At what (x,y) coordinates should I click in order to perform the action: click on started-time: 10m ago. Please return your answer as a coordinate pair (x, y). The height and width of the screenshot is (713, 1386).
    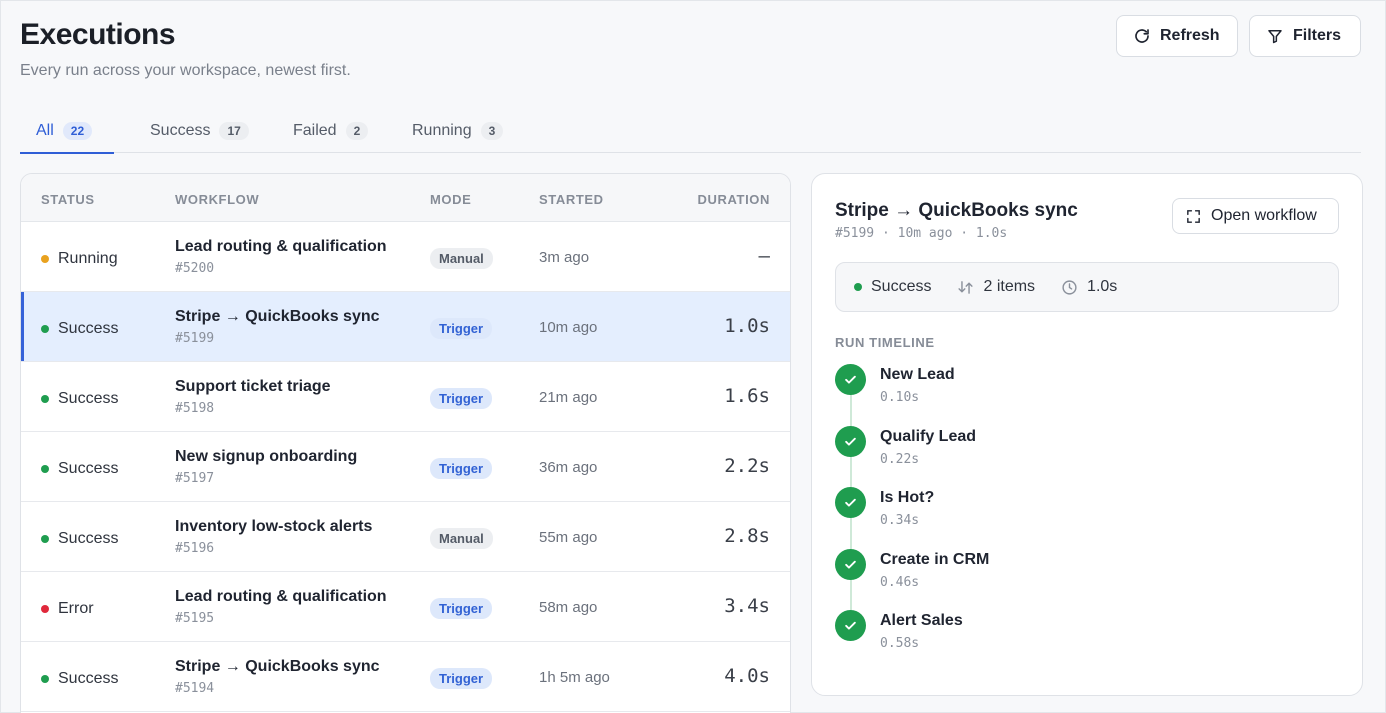
    Looking at the image, I should click on (568, 327).